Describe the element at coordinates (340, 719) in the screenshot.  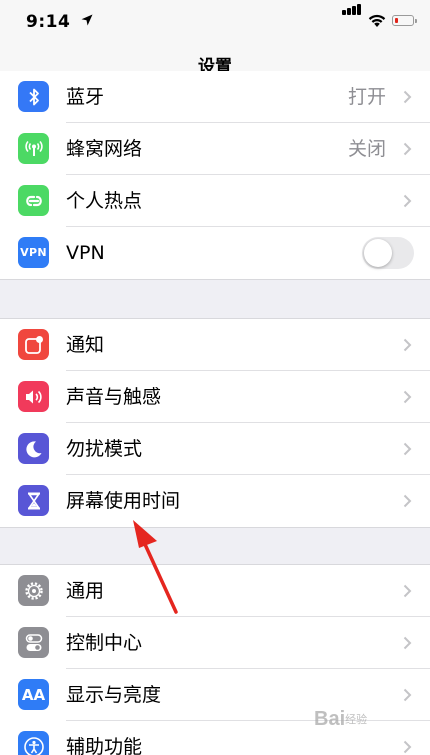
I see `watermark-logo: Bai经验` at that location.